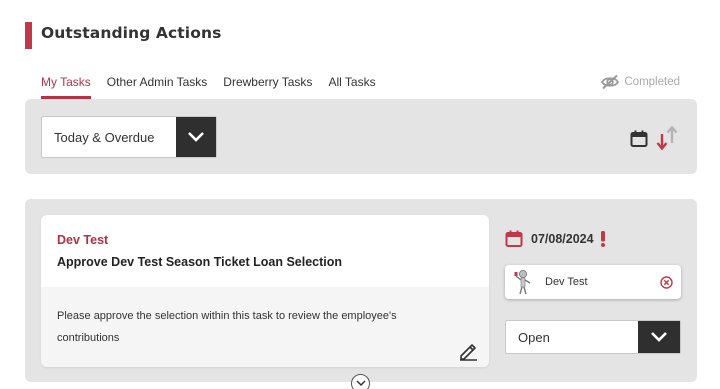 Image resolution: width=720 pixels, height=389 pixels. What do you see at coordinates (104, 137) in the screenshot?
I see `date-filter-value: Today & Overdue` at bounding box center [104, 137].